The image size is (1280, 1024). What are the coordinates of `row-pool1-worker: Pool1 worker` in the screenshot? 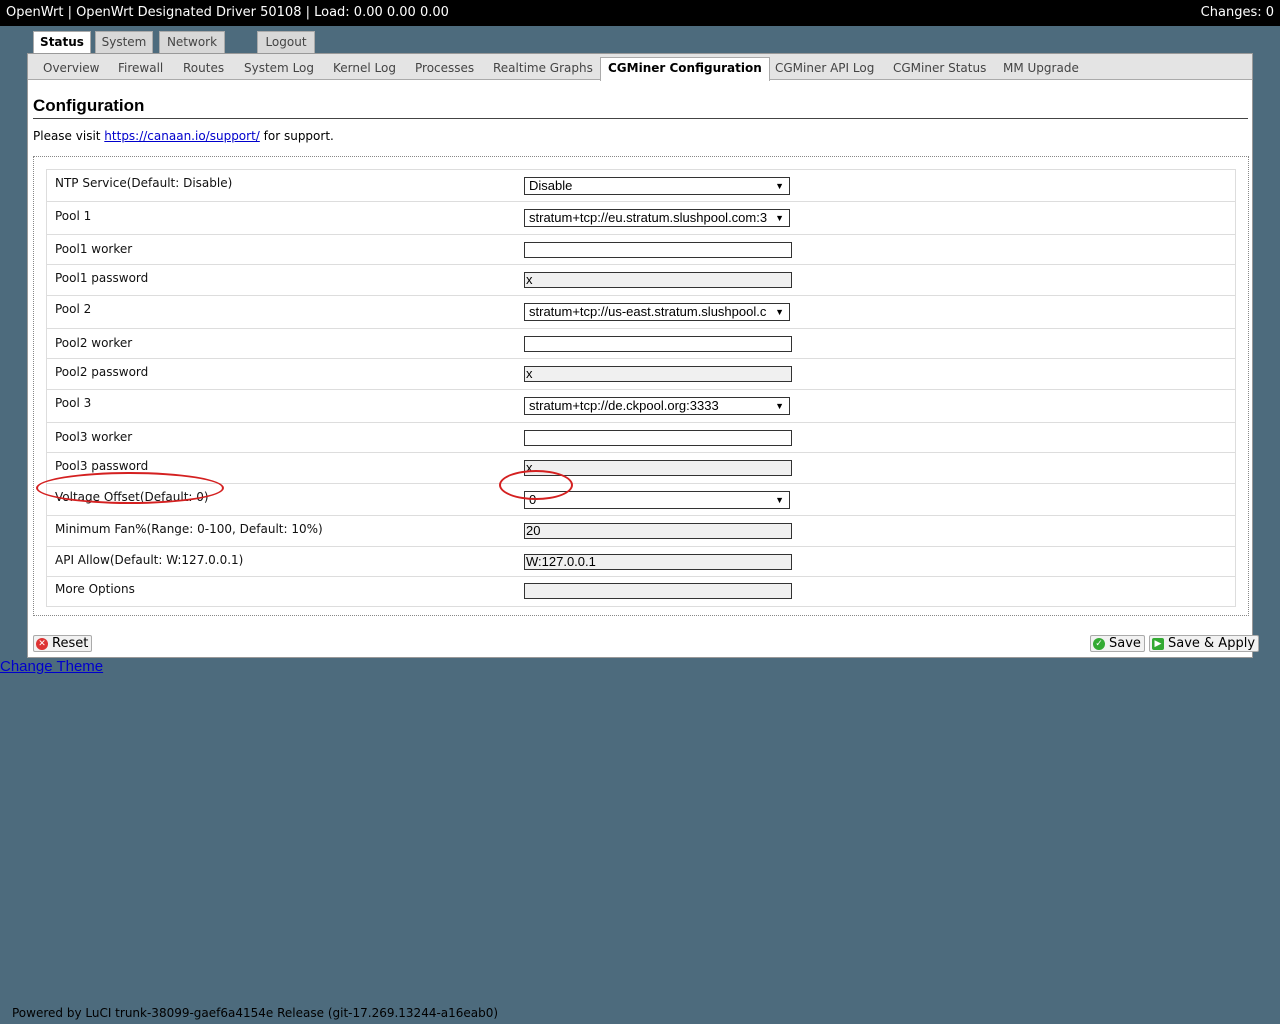 It's located at (641, 250).